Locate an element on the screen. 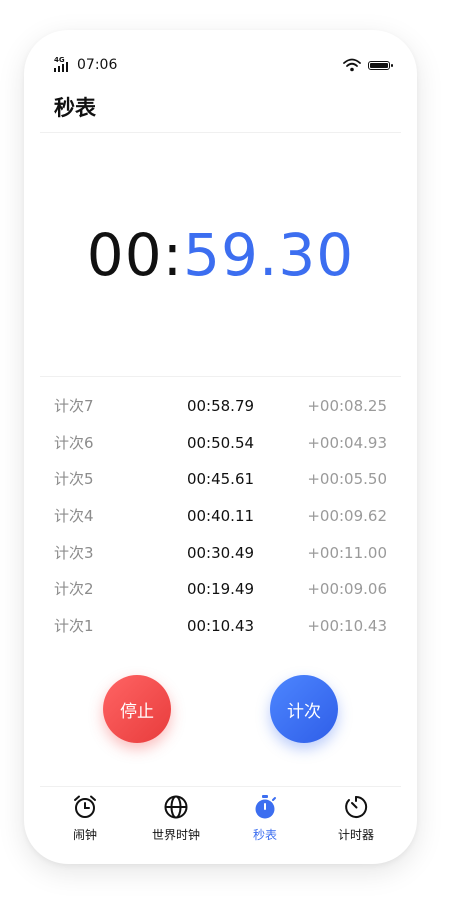 The image size is (465, 906). stop-button-label: 停止 is located at coordinates (137, 711).